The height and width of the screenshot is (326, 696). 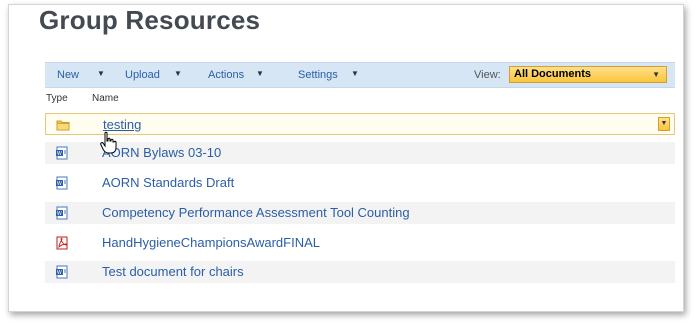 What do you see at coordinates (168, 182) in the screenshot?
I see `item-name: AORN Standards Draft` at bounding box center [168, 182].